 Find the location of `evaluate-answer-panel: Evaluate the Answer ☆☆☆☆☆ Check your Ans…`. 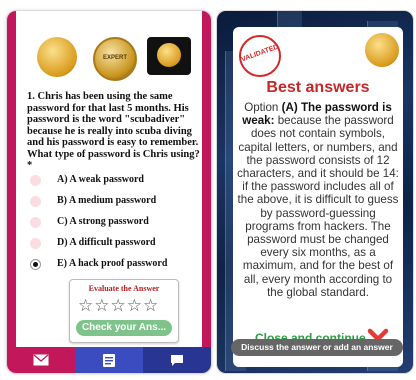

evaluate-answer-panel: Evaluate the Answer ☆☆☆☆☆ Check your Ans… is located at coordinates (124, 311).